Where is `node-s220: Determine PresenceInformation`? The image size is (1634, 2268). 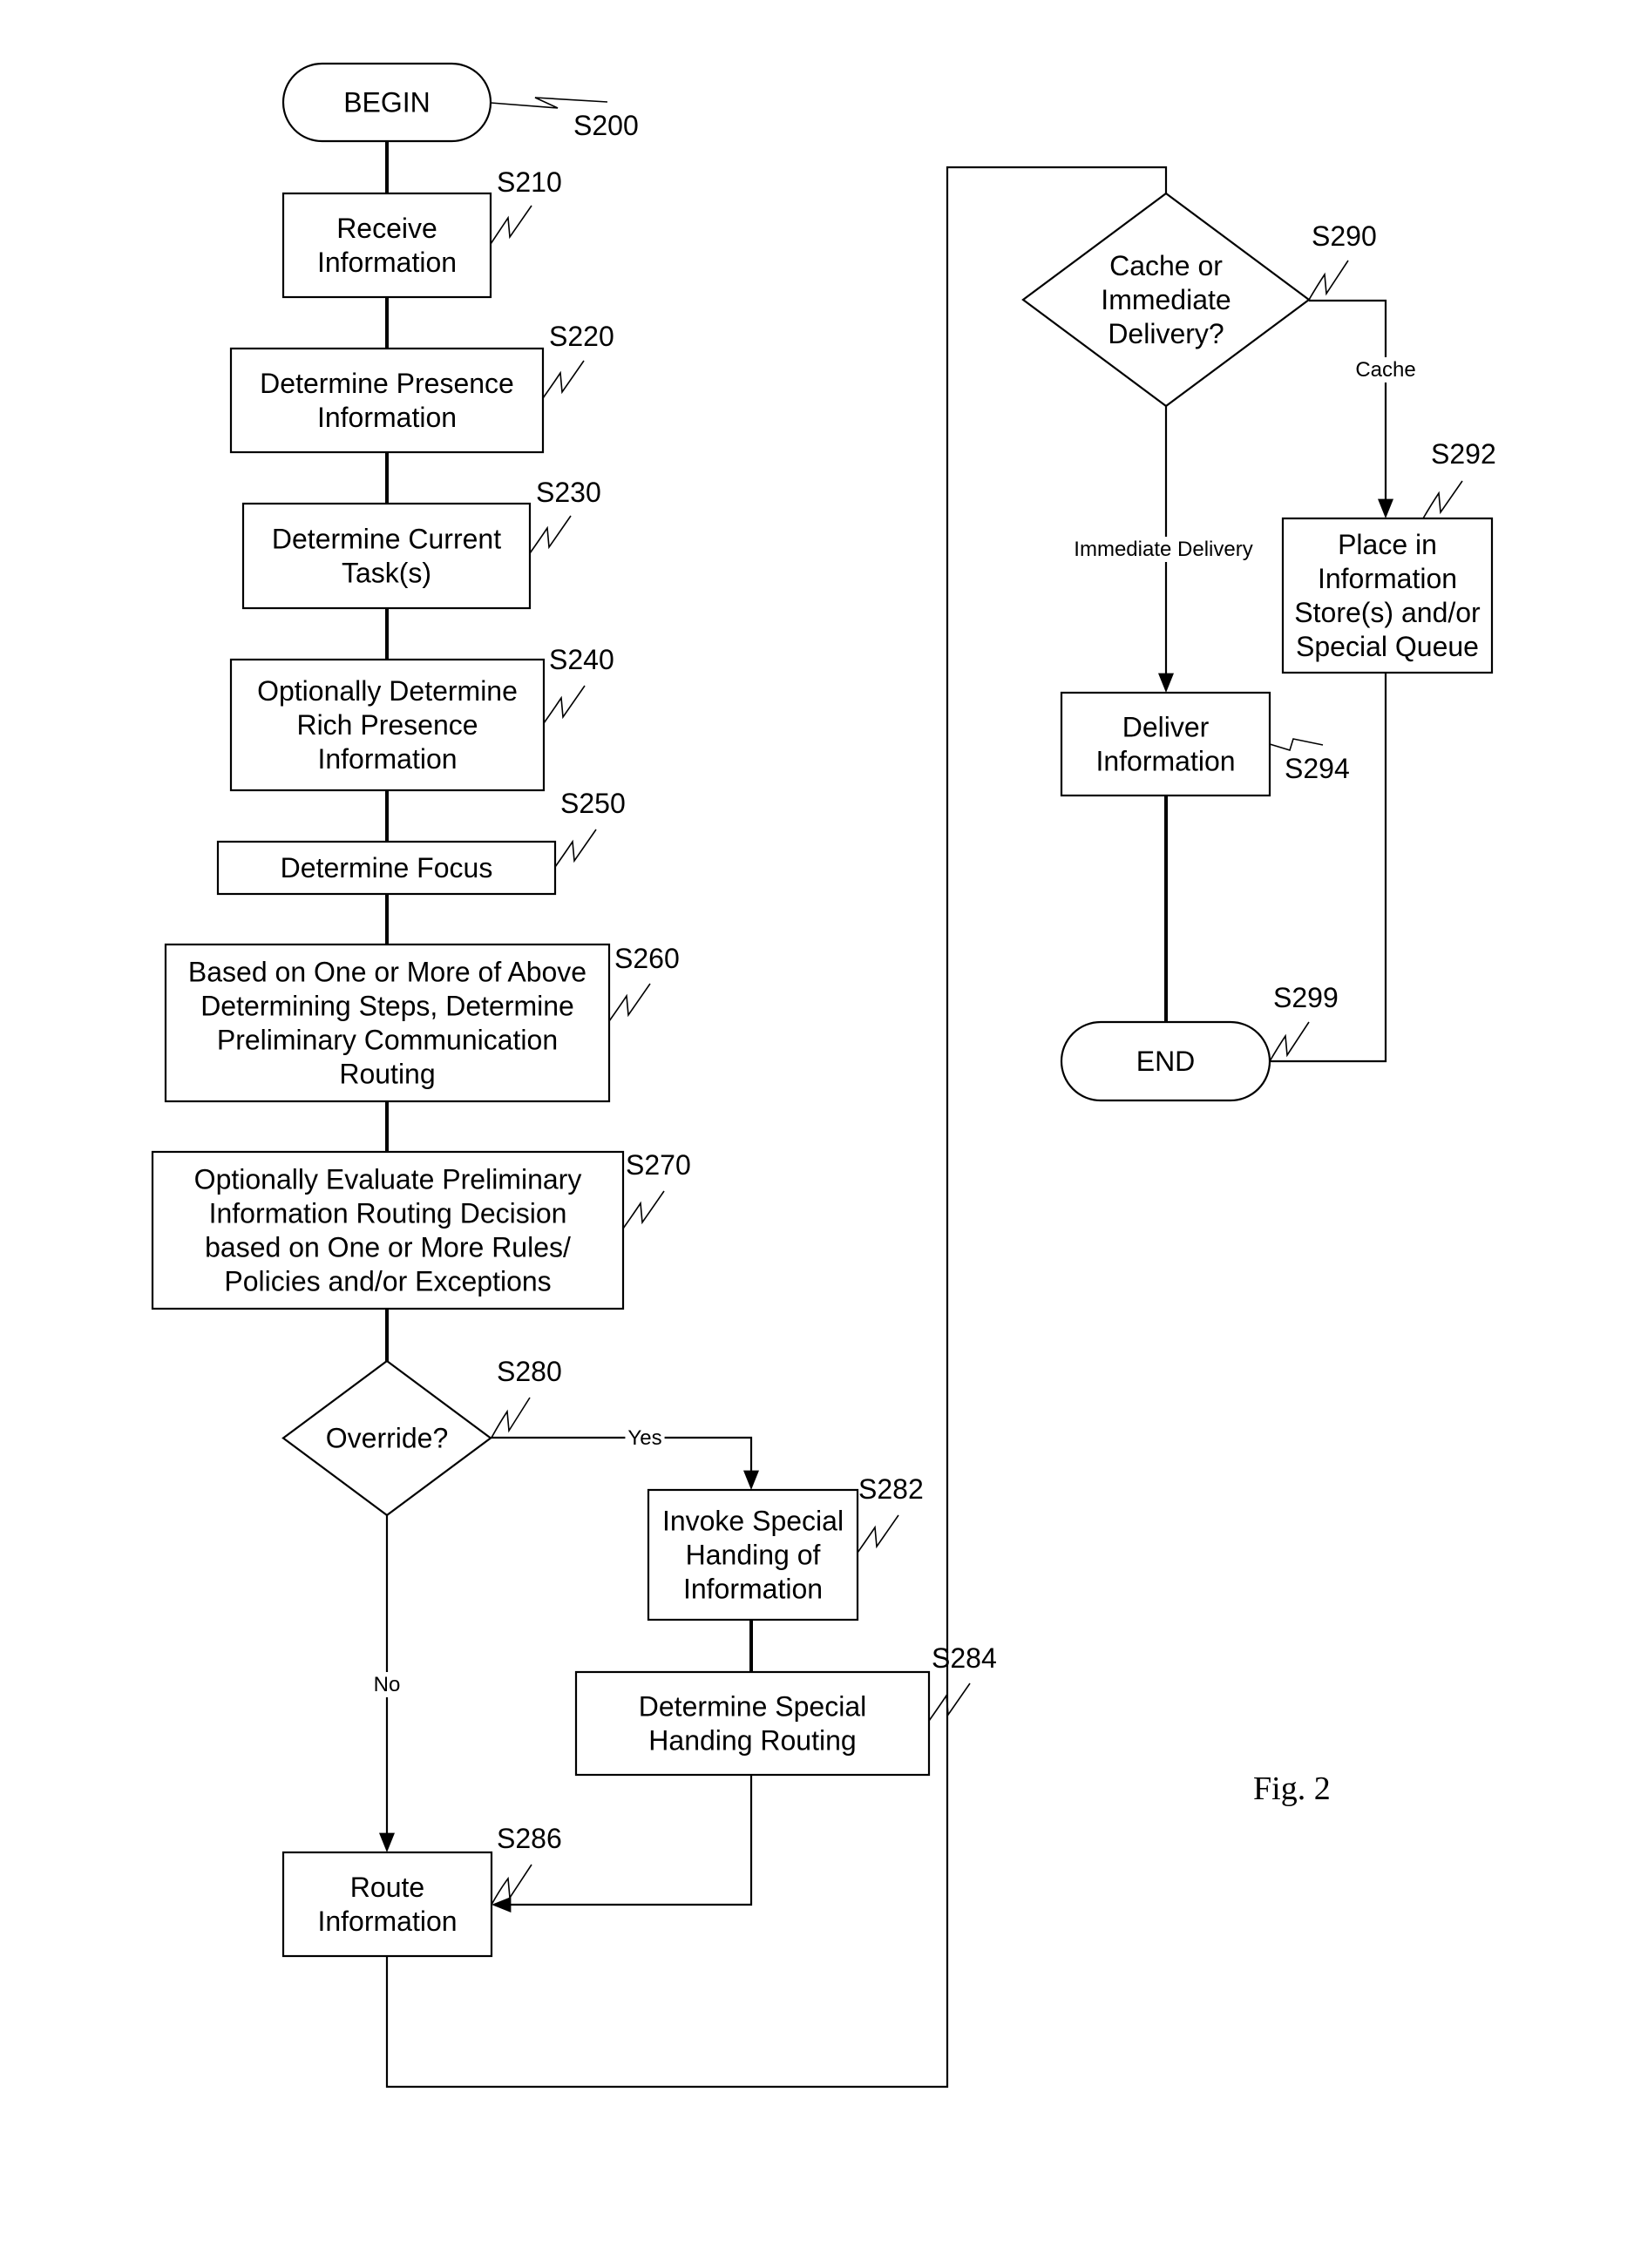
node-s220: Determine PresenceInformation is located at coordinates (387, 400).